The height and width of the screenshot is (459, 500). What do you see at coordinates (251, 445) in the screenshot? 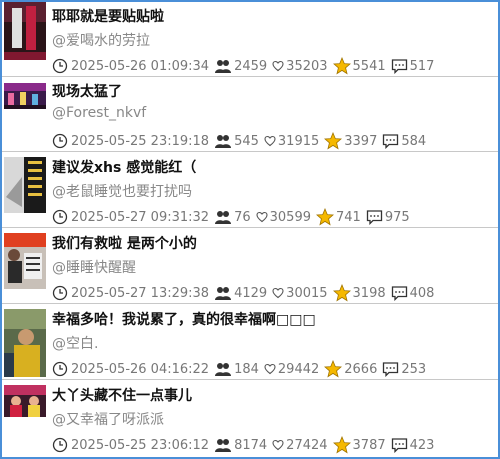
I see `post-views: 8174` at bounding box center [251, 445].